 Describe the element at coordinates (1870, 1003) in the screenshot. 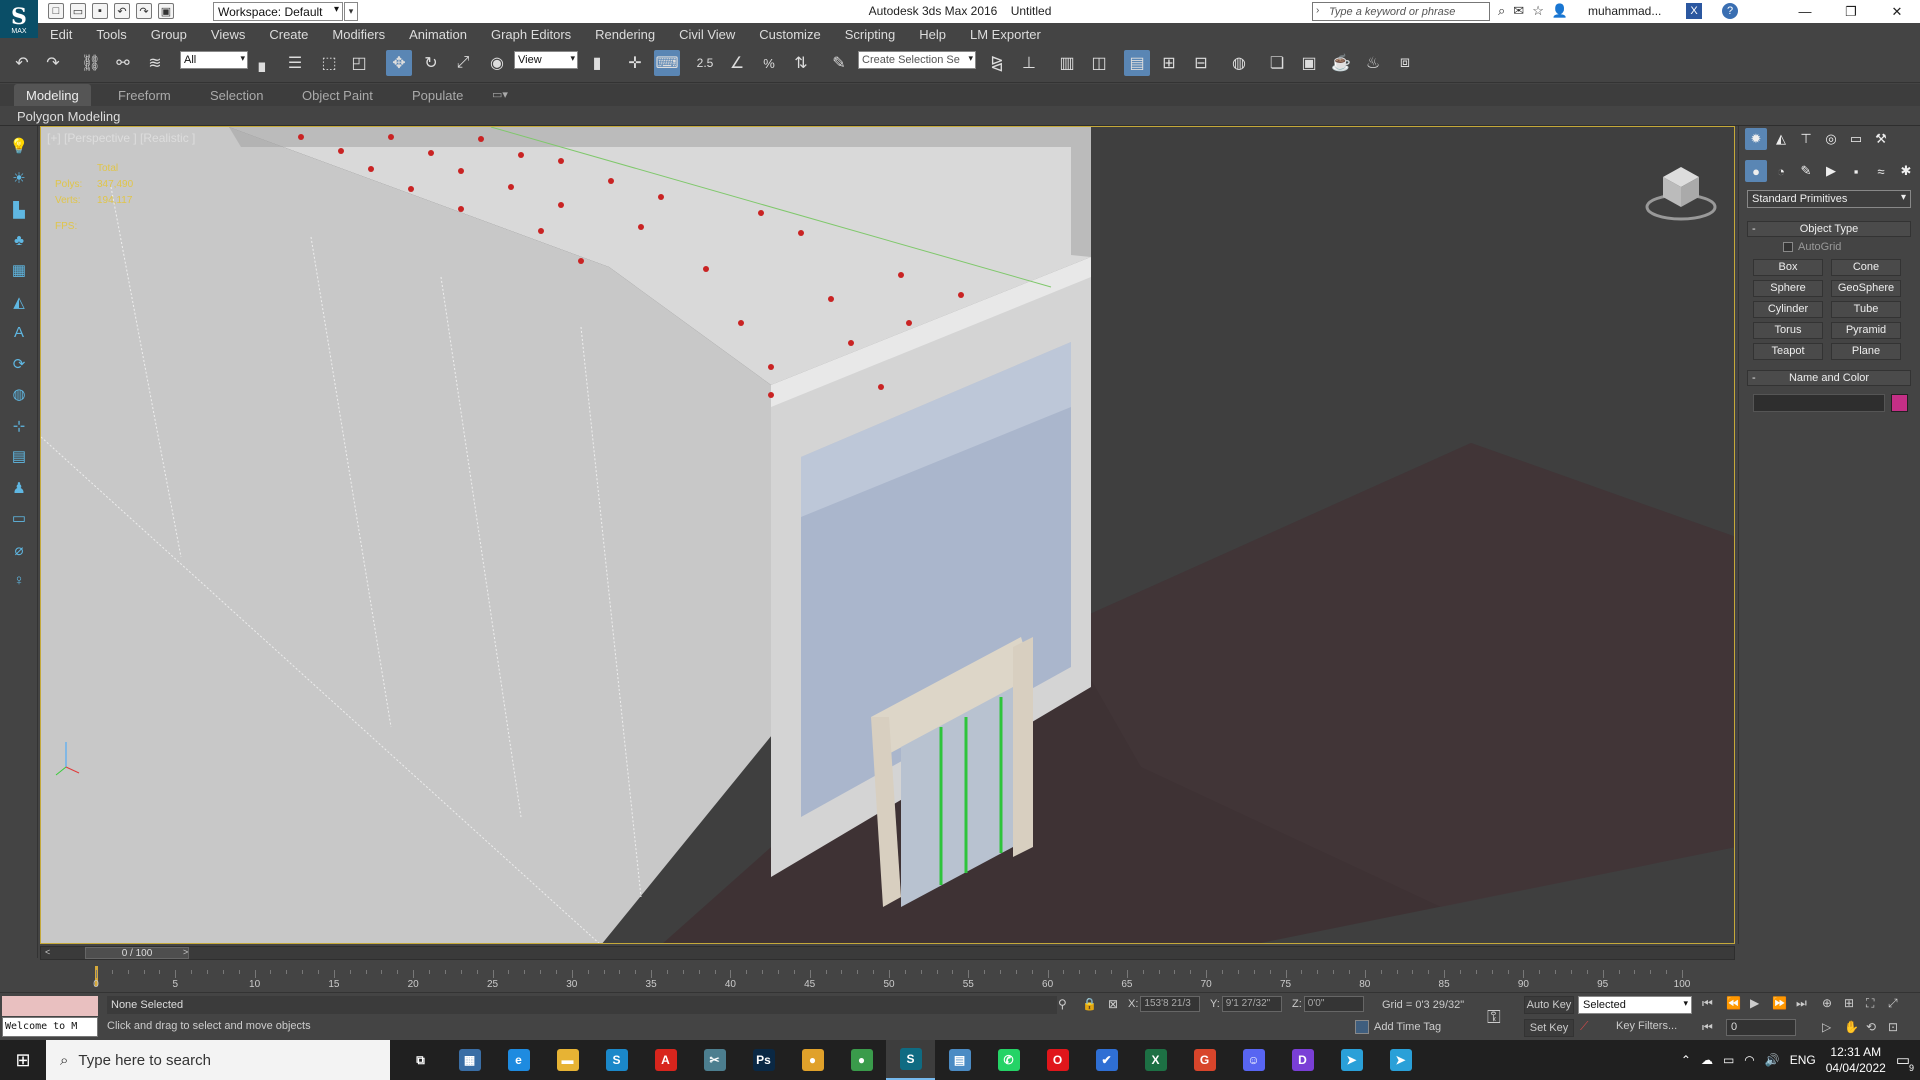

I see `zoom-extents-all-icon: ⛶` at that location.